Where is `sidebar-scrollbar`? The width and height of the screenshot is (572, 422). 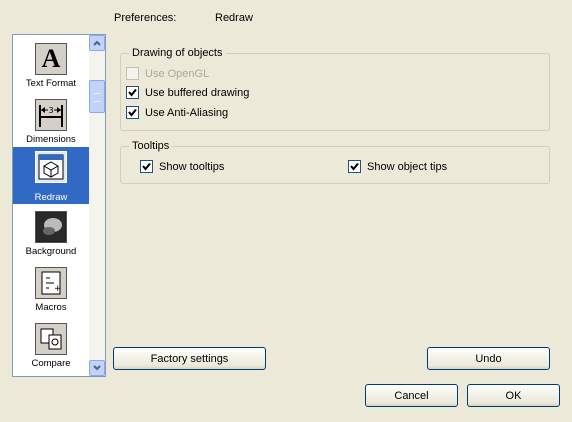
sidebar-scrollbar is located at coordinates (97, 205).